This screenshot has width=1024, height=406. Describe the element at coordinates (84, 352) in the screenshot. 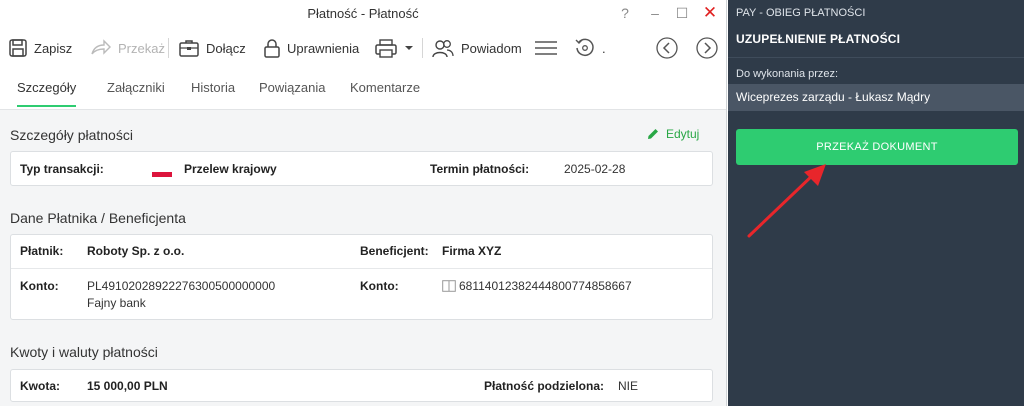

I see `amounts-heading: Kwoty i waluty płatności` at that location.